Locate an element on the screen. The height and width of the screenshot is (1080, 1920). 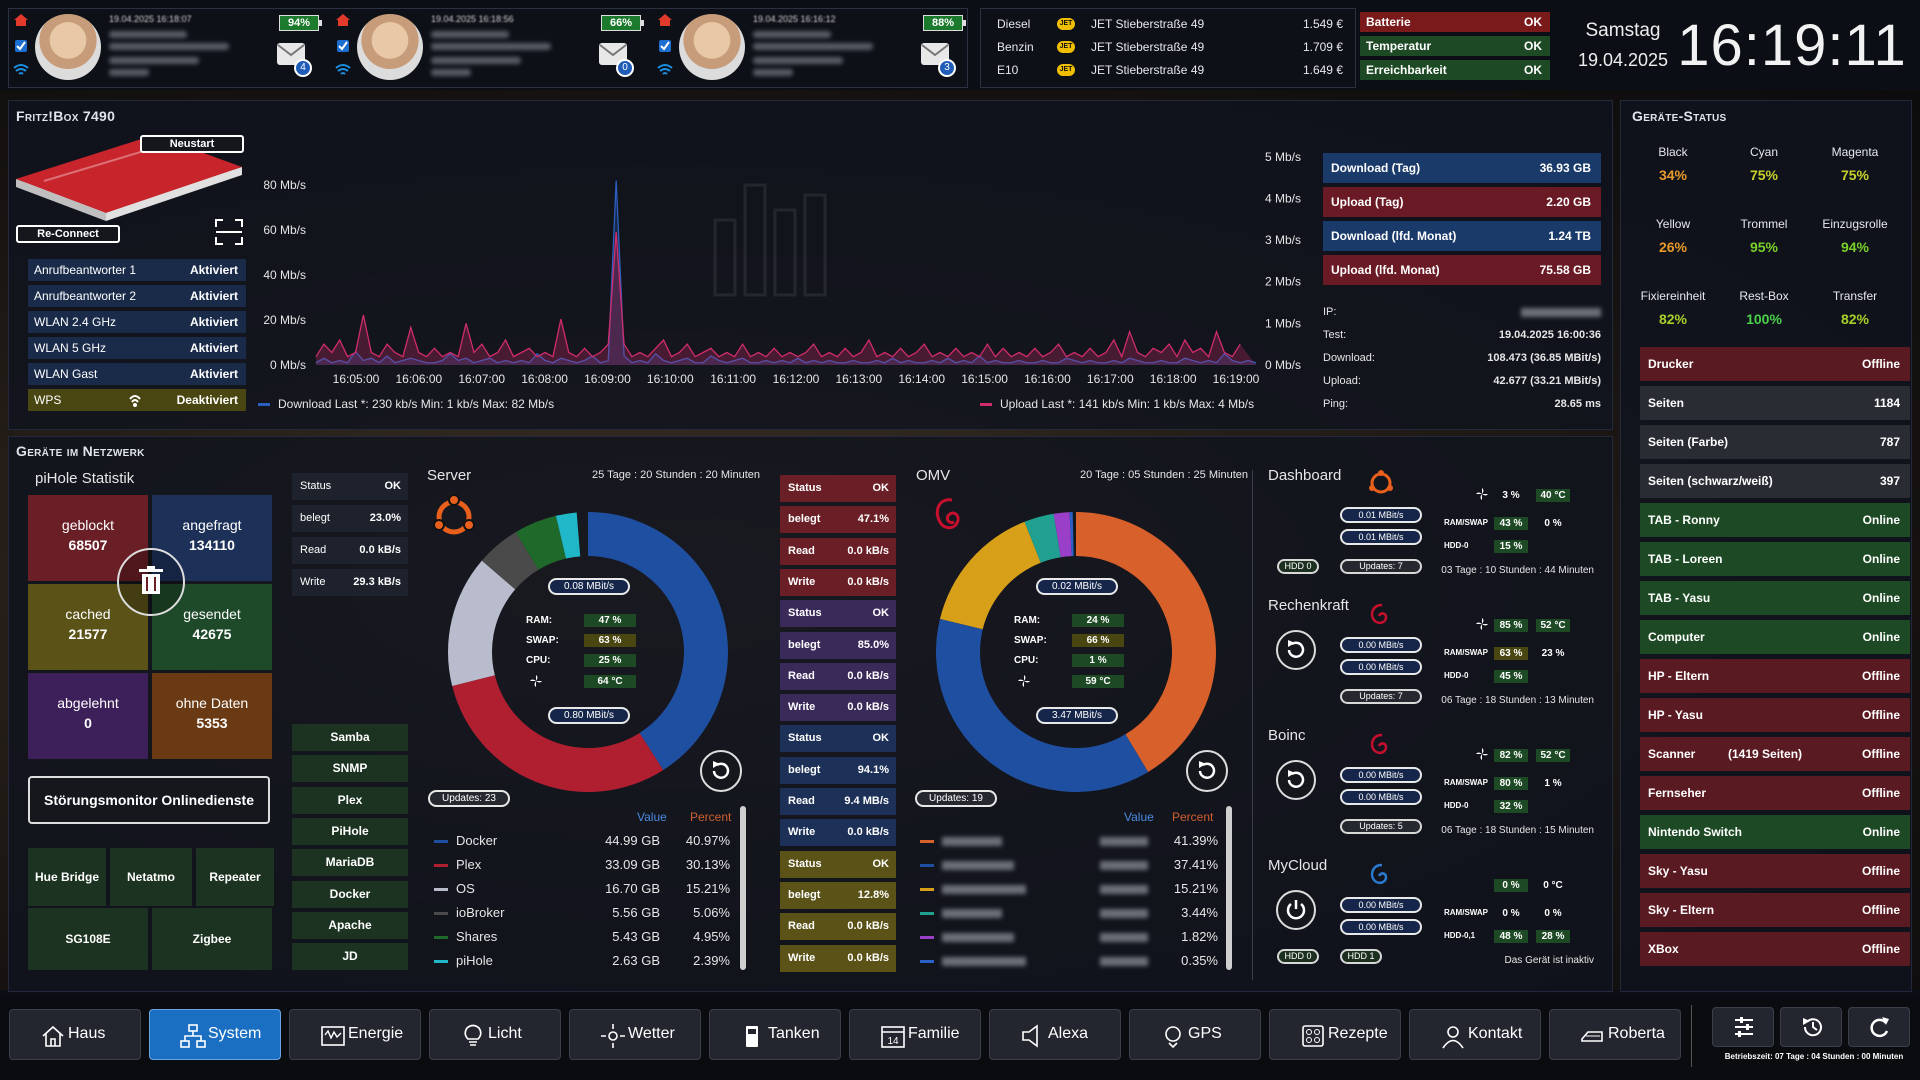
service-tile: Samba is located at coordinates (350, 737).